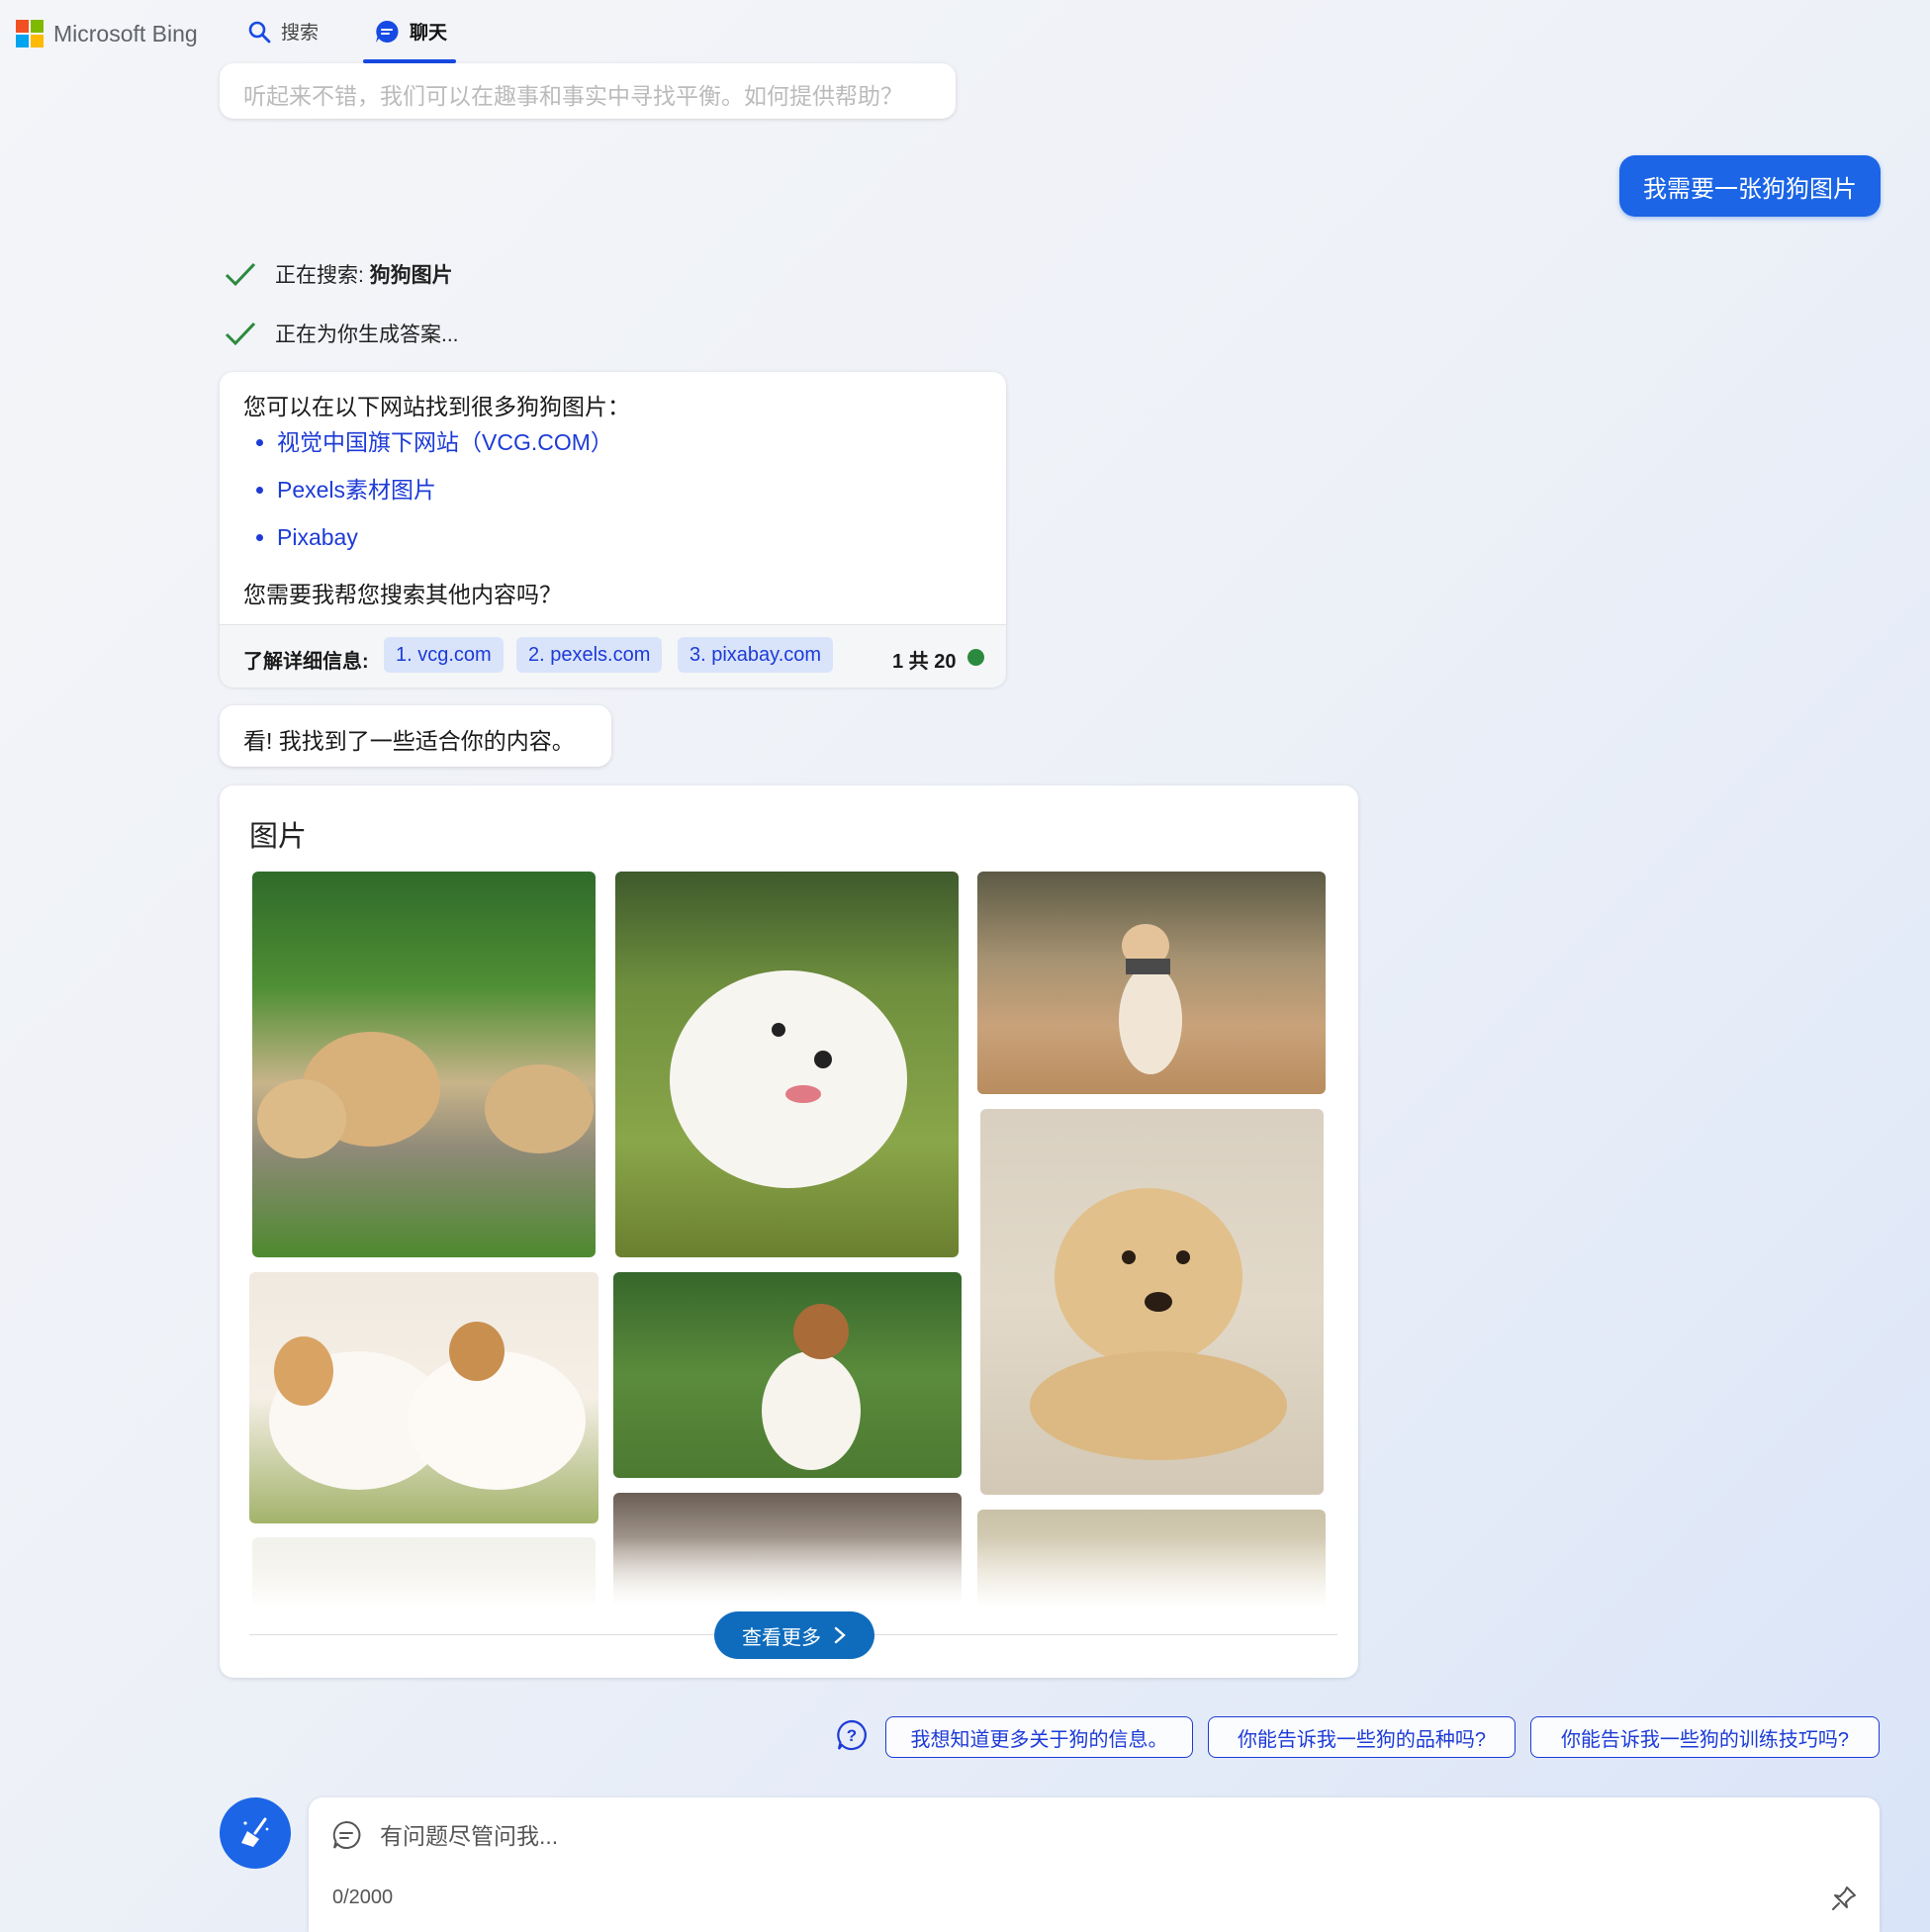 This screenshot has width=1930, height=1932. Describe the element at coordinates (781, 1637) in the screenshot. I see `see-more-label: 查看更多` at that location.